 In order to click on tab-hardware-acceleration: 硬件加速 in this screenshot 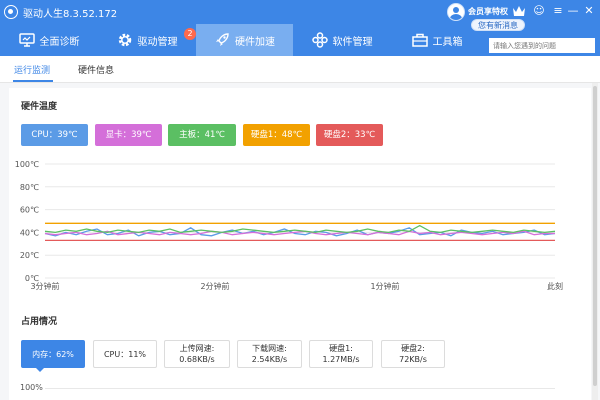, I will do `click(244, 40)`.